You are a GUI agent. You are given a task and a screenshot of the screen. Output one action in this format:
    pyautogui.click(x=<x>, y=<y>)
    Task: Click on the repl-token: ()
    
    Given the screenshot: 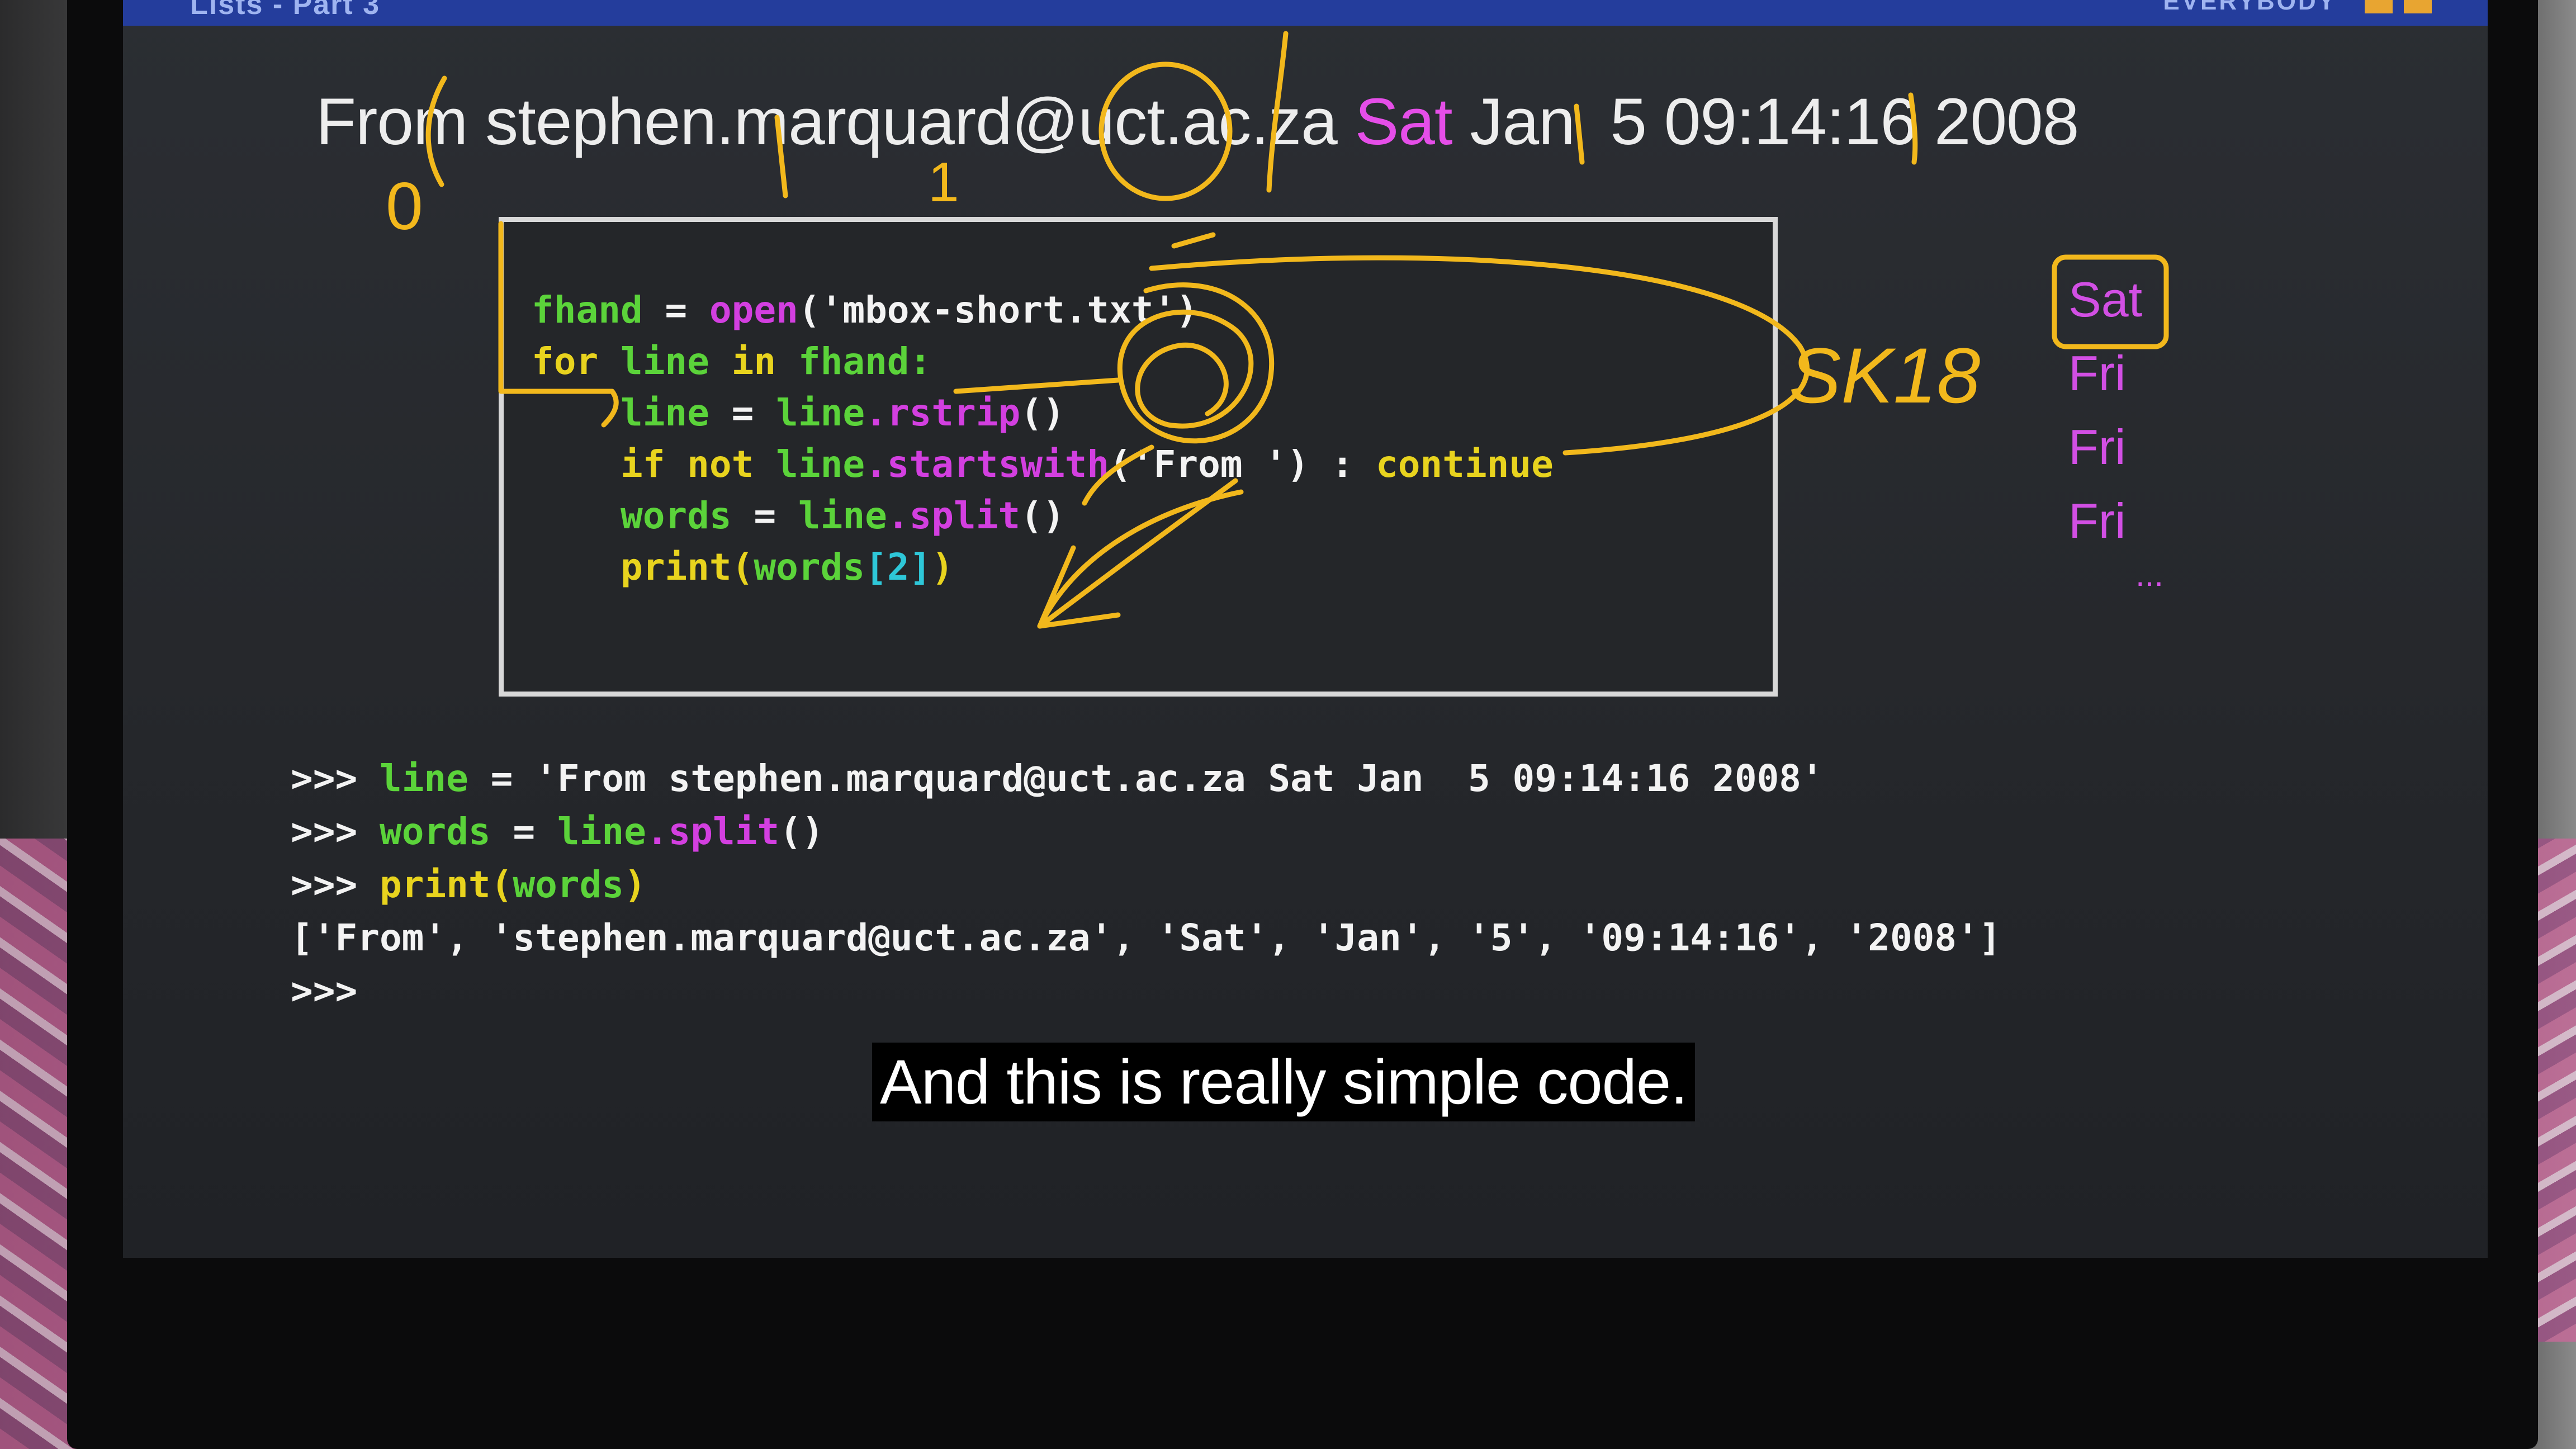 What is the action you would take?
    pyautogui.click(x=802, y=831)
    